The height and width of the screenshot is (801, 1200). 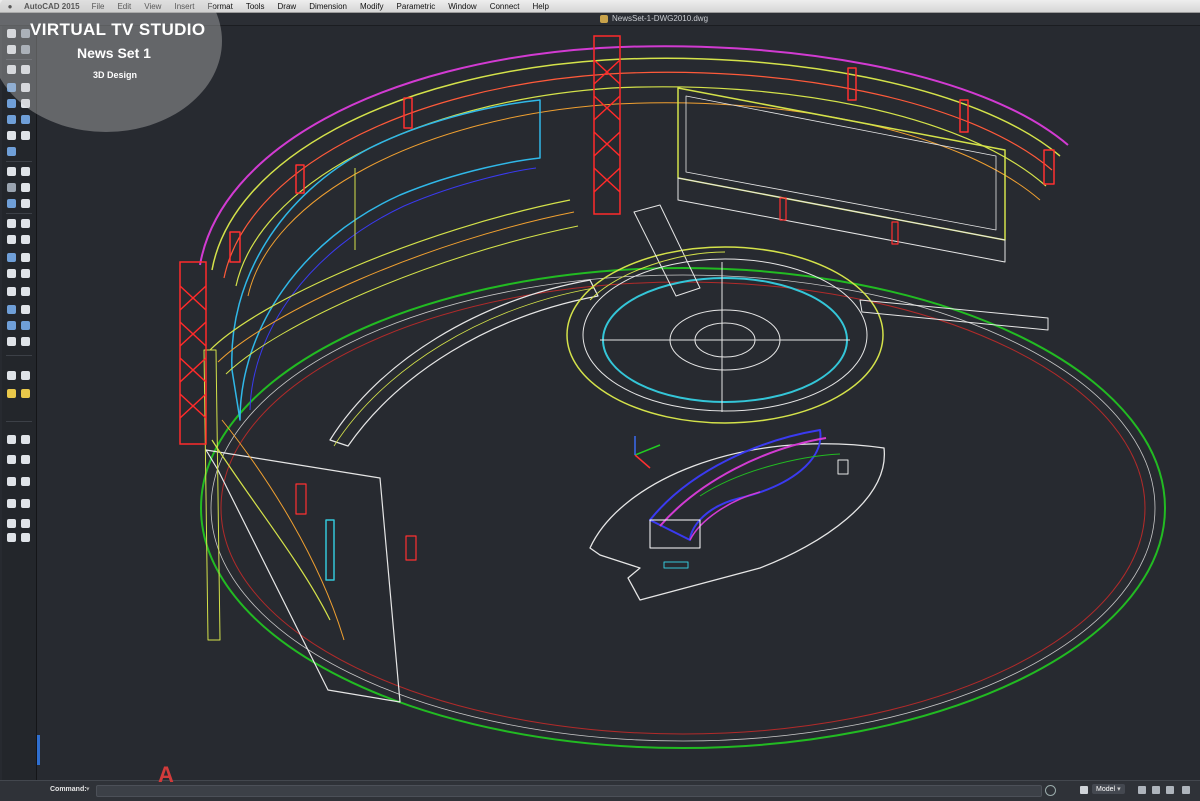 I want to click on scale-icon, so click(x=25, y=203).